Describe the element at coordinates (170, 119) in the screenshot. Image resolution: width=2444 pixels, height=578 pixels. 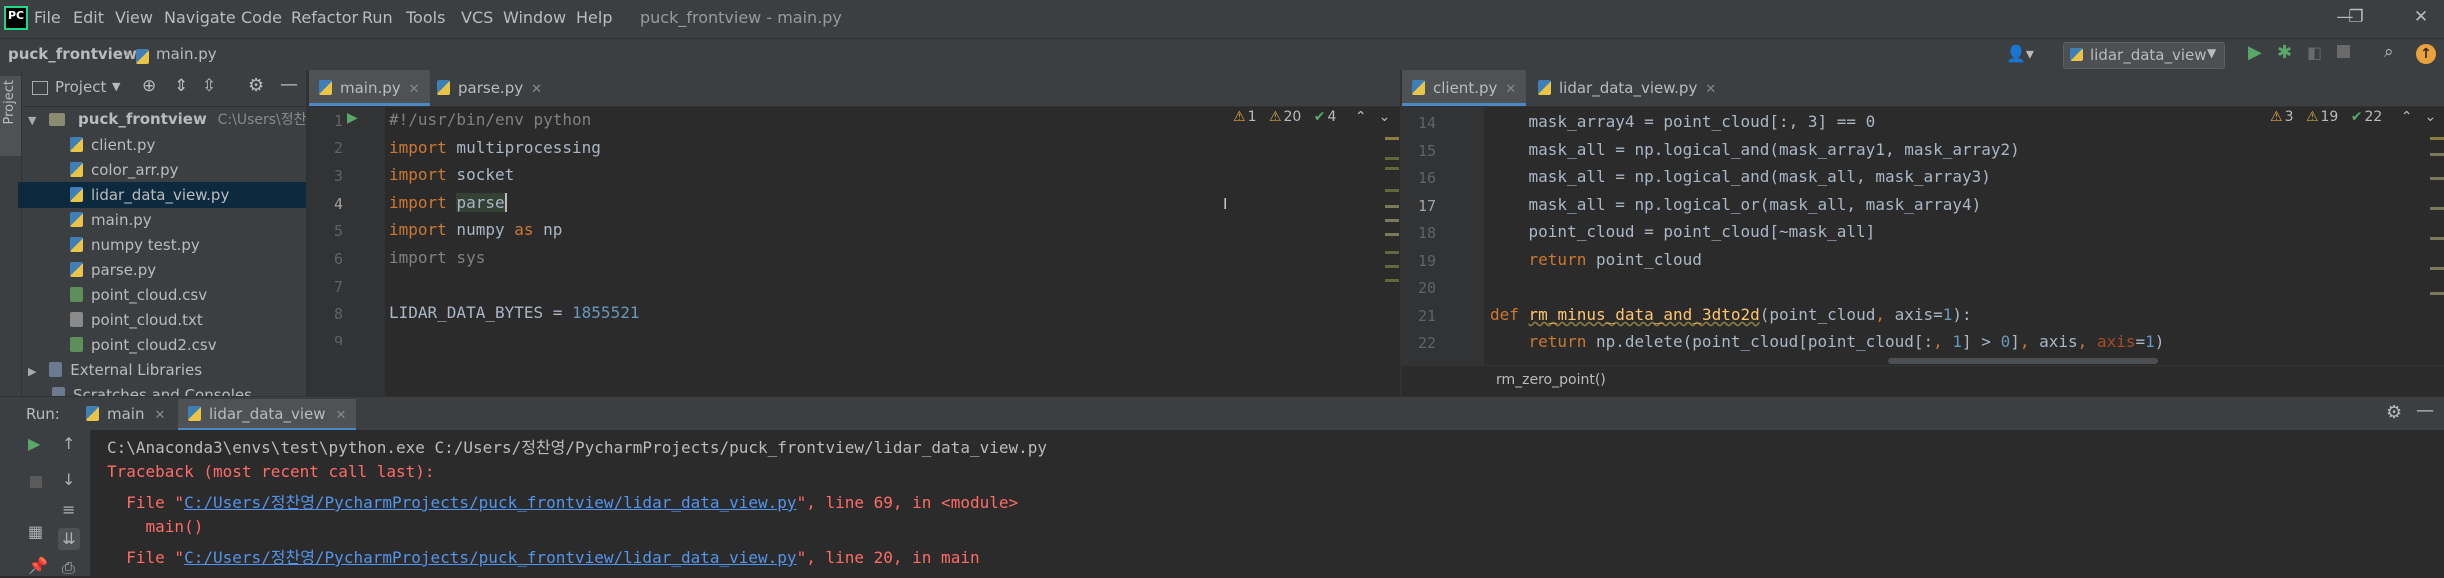
I see `project-root: ▼ puck_frontview C:\Users\정찬영` at that location.